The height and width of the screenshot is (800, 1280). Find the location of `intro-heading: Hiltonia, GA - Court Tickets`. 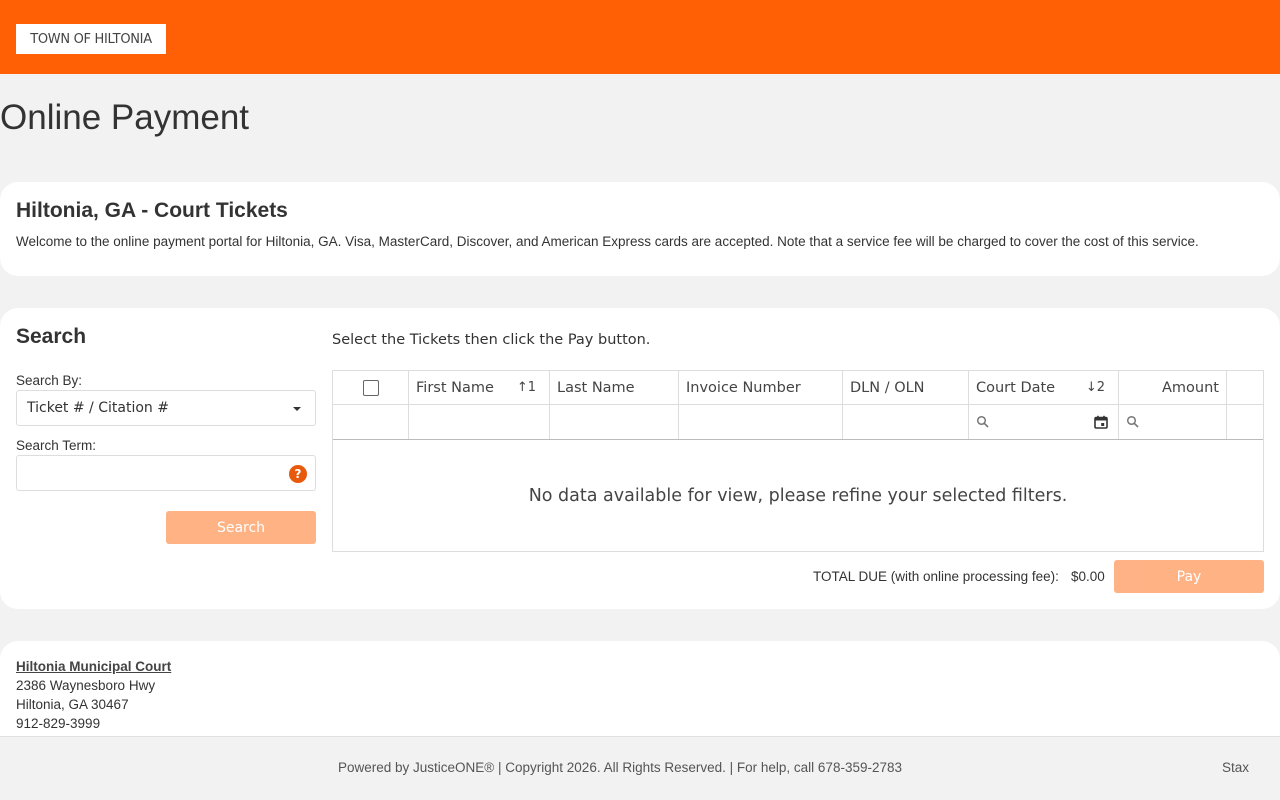

intro-heading: Hiltonia, GA - Court Tickets is located at coordinates (152, 210).